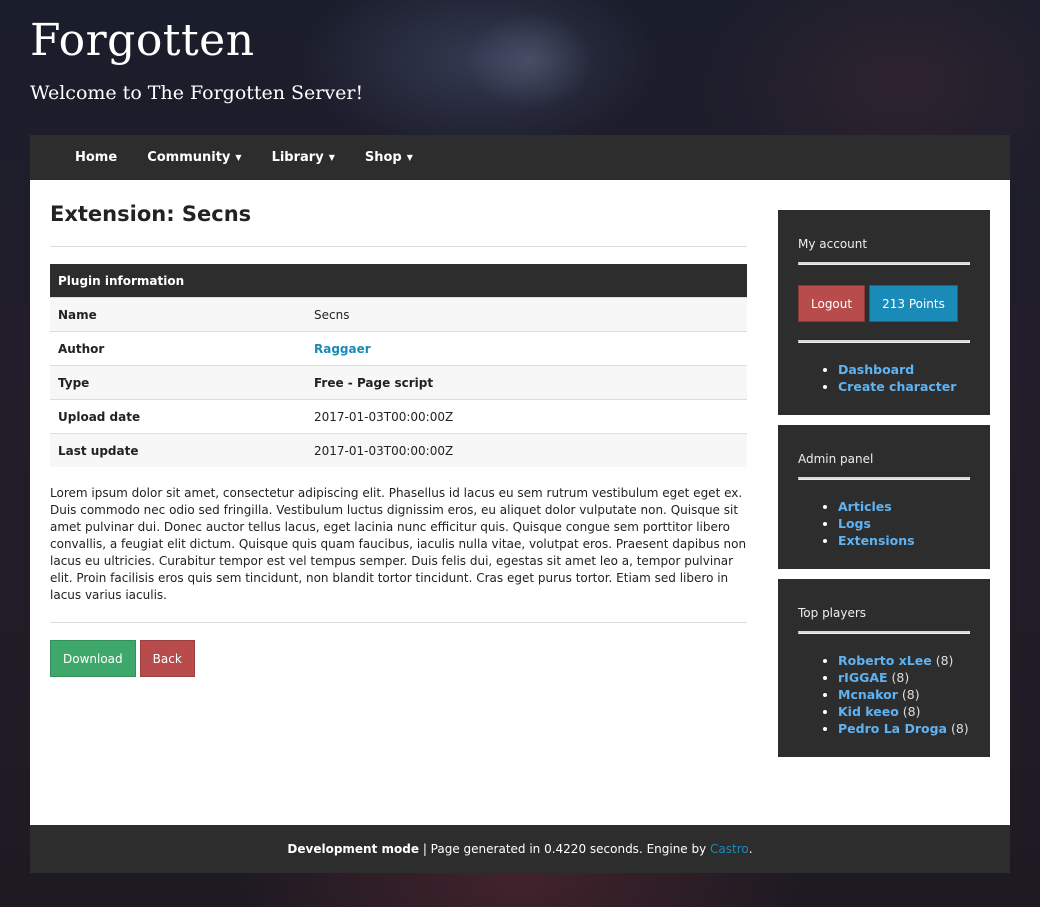 The width and height of the screenshot is (1040, 907). I want to click on table-row: Author Raggaer, so click(398, 348).